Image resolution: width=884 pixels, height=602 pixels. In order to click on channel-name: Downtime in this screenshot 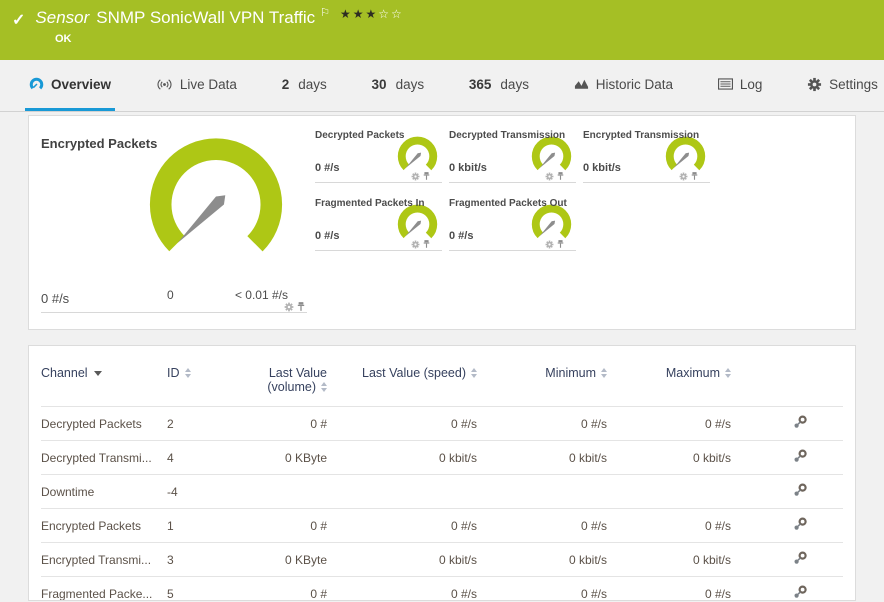, I will do `click(104, 491)`.